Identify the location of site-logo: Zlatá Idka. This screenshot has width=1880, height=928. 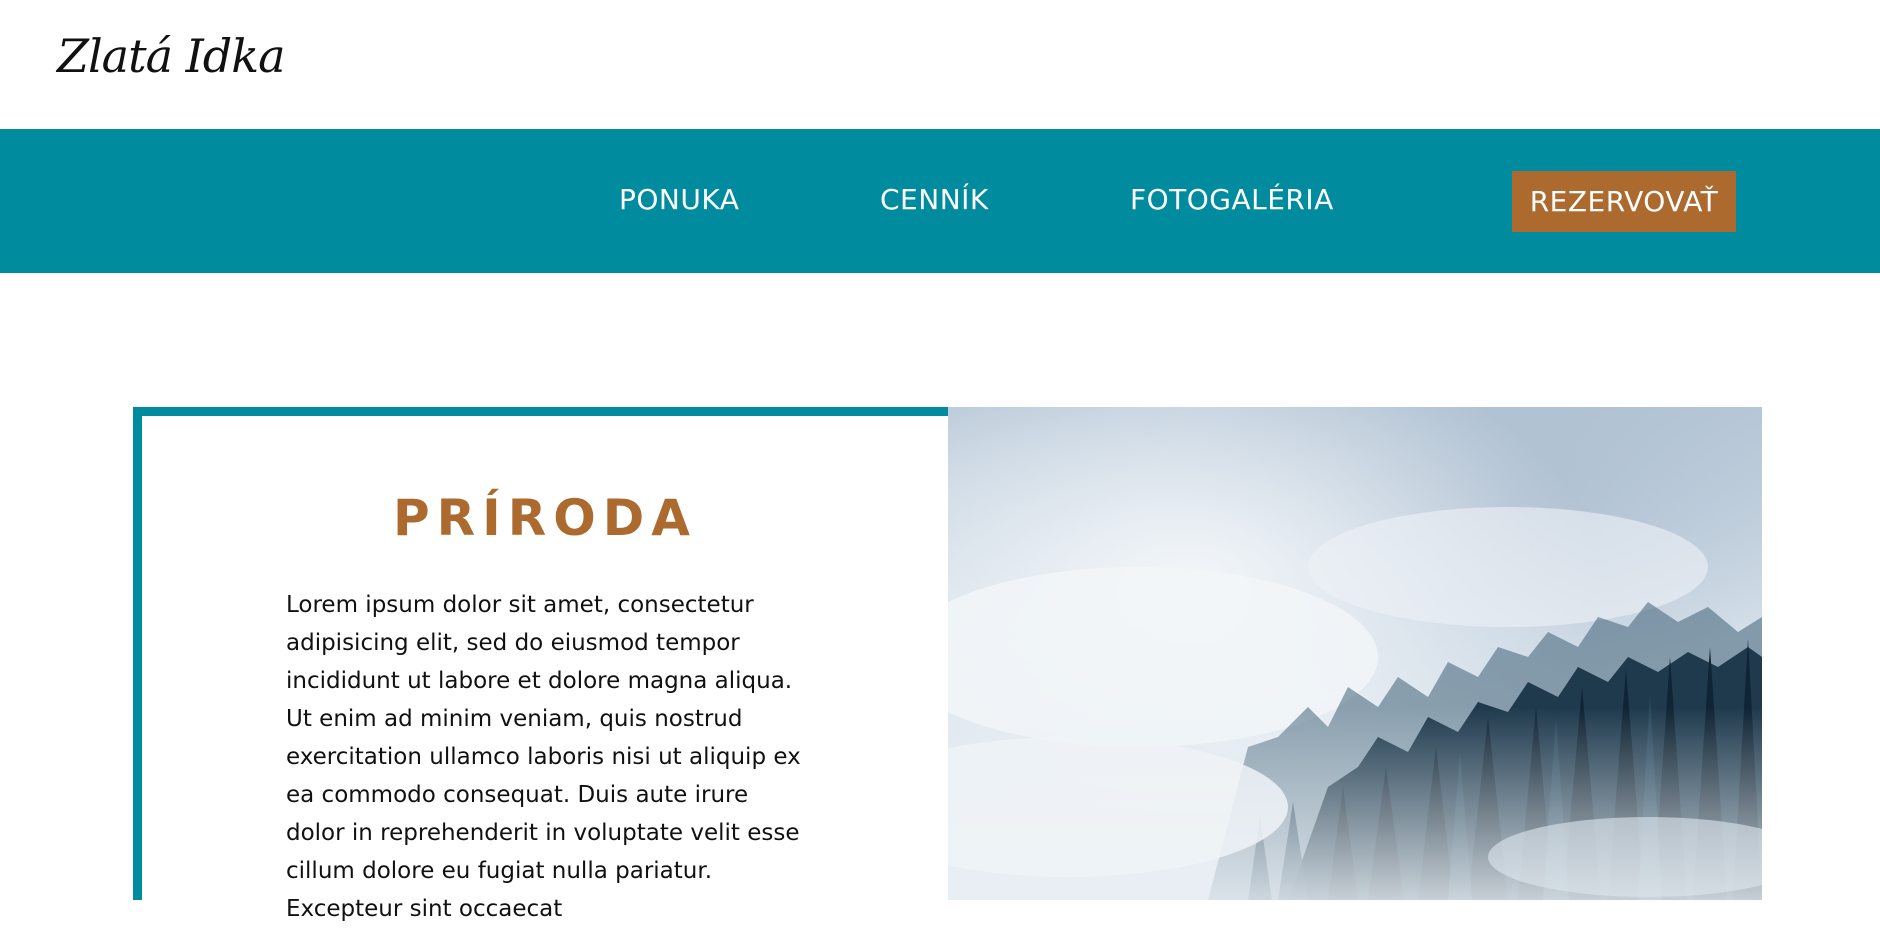
(171, 56).